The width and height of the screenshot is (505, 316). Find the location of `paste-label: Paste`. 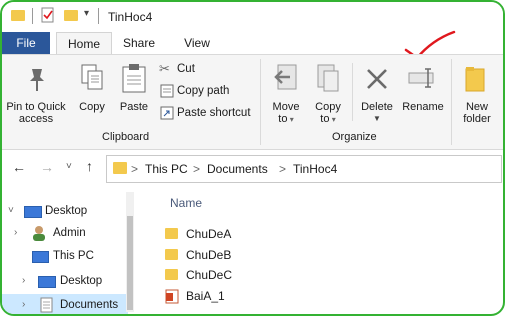

paste-label: Paste is located at coordinates (134, 107).